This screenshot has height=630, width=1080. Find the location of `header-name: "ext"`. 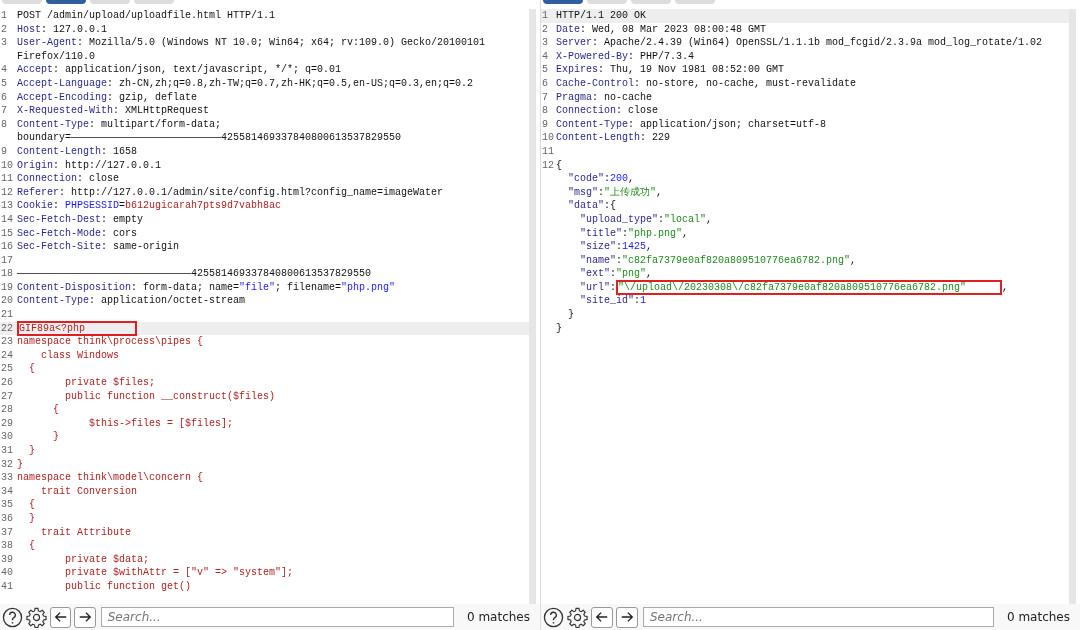

header-name: "ext" is located at coordinates (594, 274).